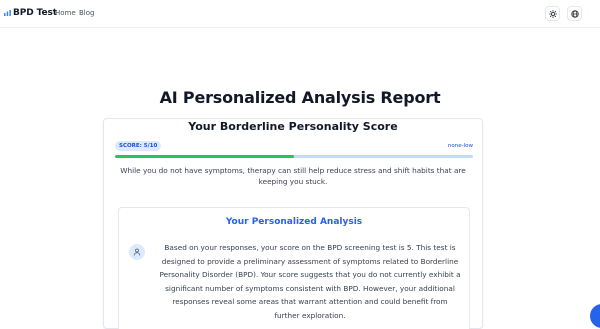 This screenshot has width=600, height=329. What do you see at coordinates (300, 14) in the screenshot?
I see `top-navbar: BPD Test Home Blog` at bounding box center [300, 14].